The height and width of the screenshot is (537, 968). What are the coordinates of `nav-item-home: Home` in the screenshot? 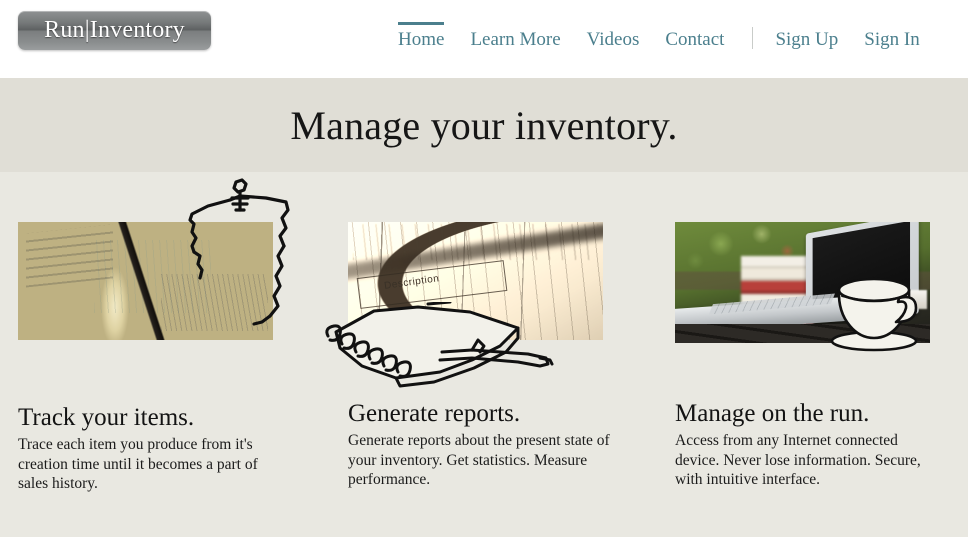 It's located at (421, 37).